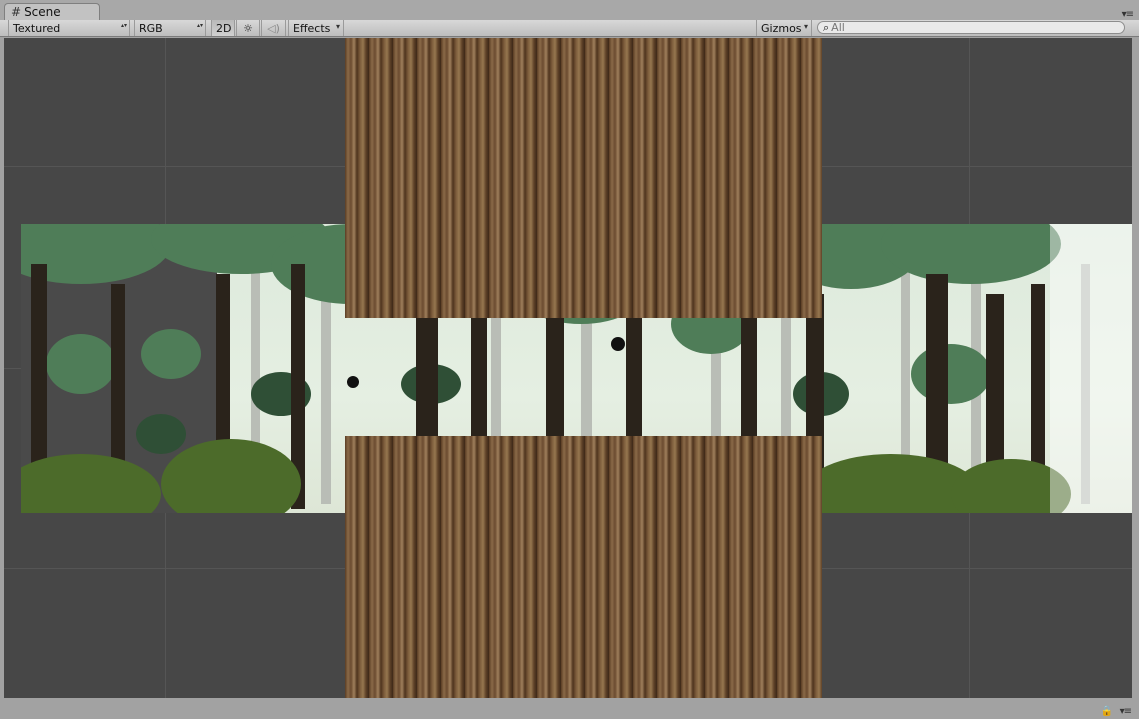 This screenshot has width=1139, height=719. Describe the element at coordinates (1091, 368) in the screenshot. I see `forest-faded-section` at that location.